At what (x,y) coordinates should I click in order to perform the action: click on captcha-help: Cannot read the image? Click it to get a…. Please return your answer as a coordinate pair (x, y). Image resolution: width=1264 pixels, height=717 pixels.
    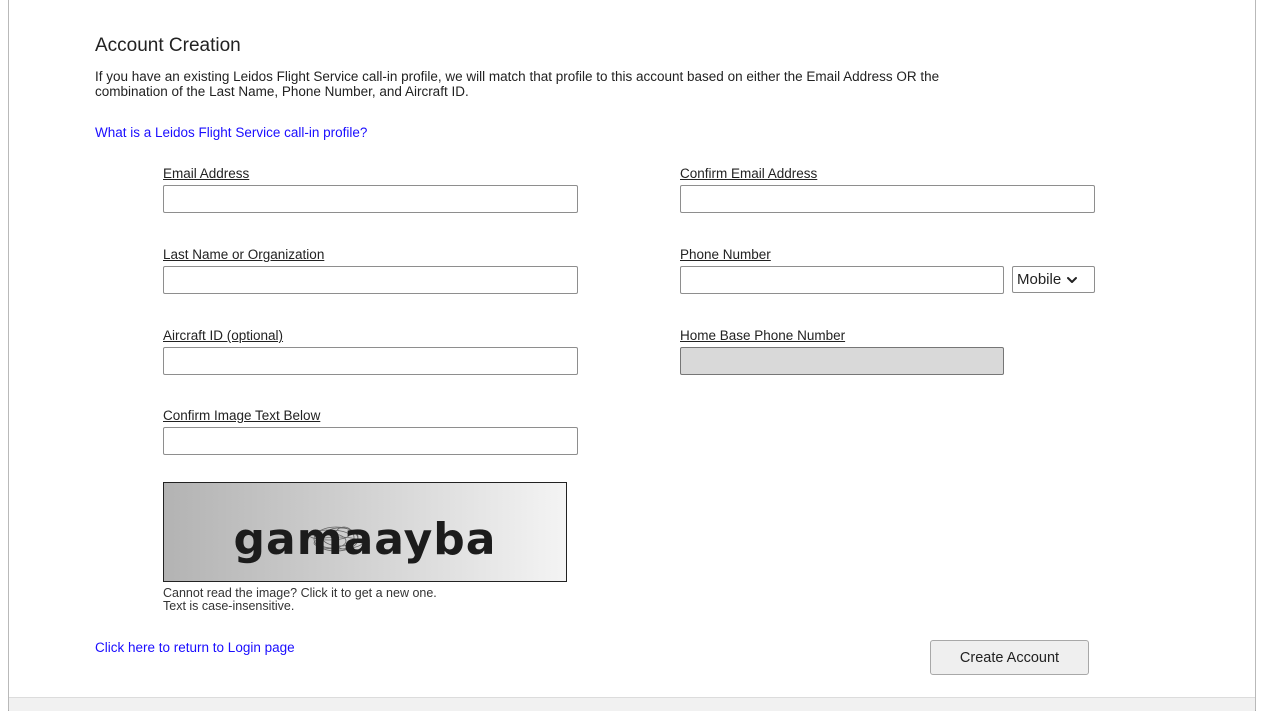
    Looking at the image, I should click on (300, 600).